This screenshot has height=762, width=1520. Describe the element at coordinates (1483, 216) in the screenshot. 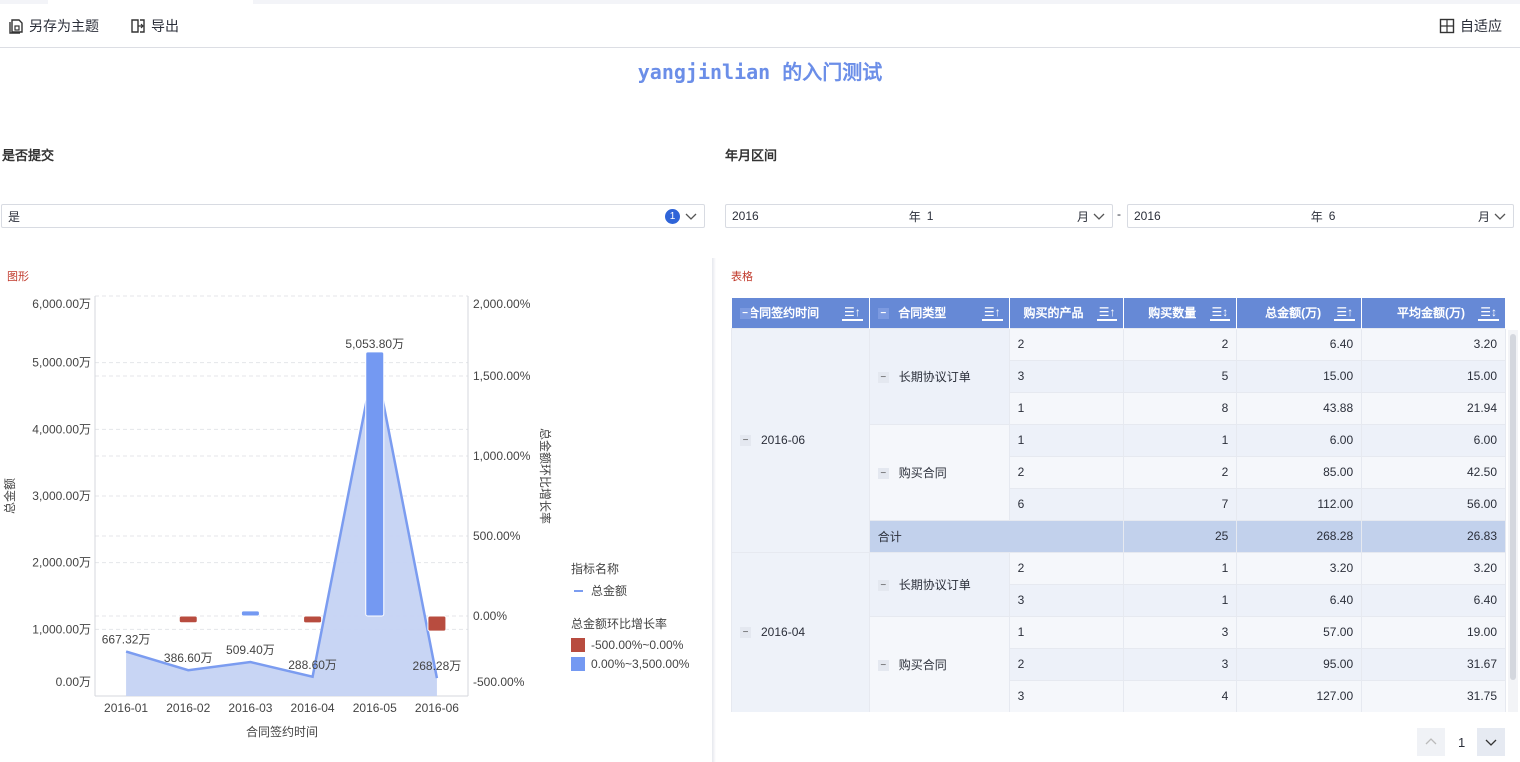

I see `month-unit: 月` at that location.